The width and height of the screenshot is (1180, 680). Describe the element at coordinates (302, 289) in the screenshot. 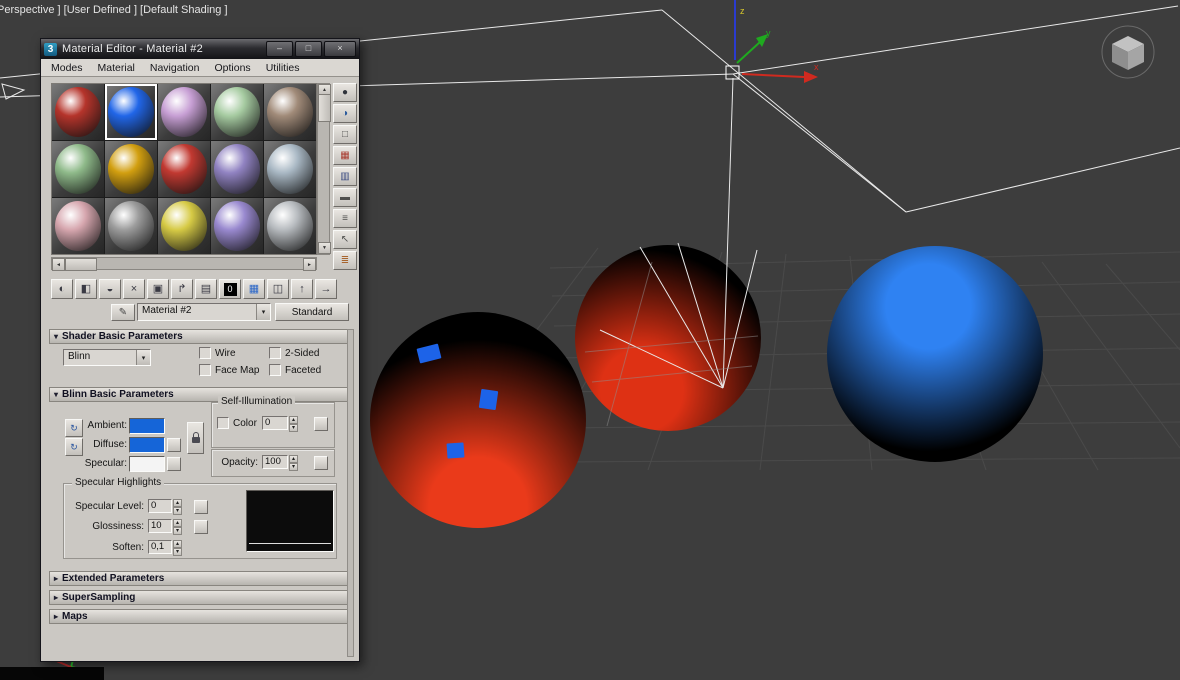

I see `go-to-parent-button: ↑` at that location.